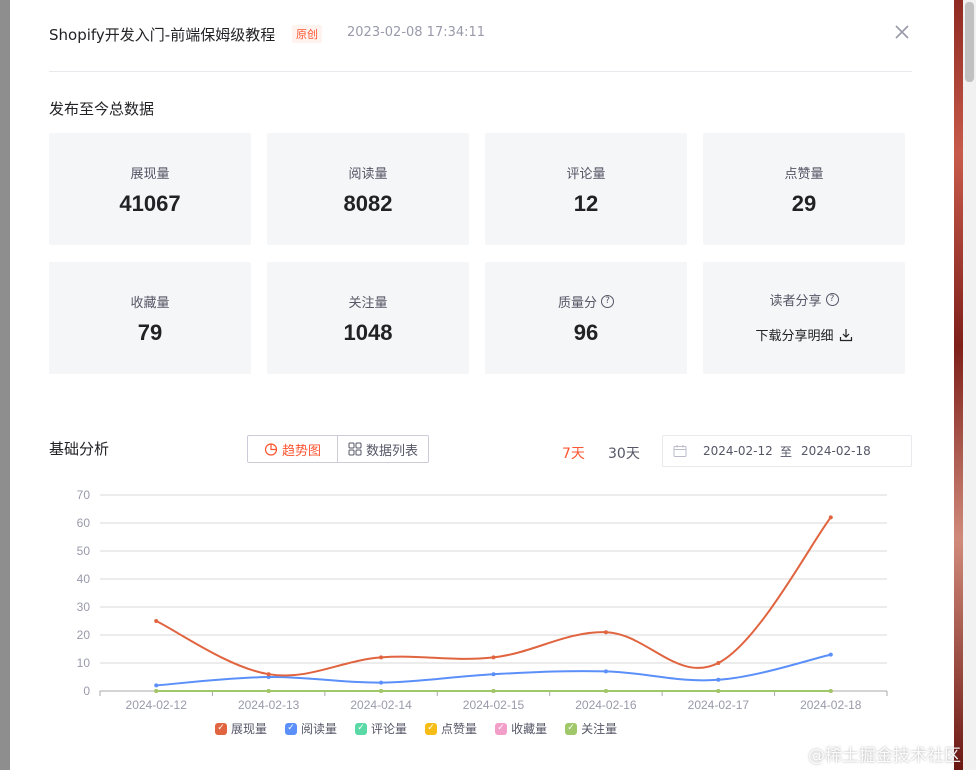 The image size is (976, 770). Describe the element at coordinates (150, 174) in the screenshot. I see `stat-label: 展现量` at that location.